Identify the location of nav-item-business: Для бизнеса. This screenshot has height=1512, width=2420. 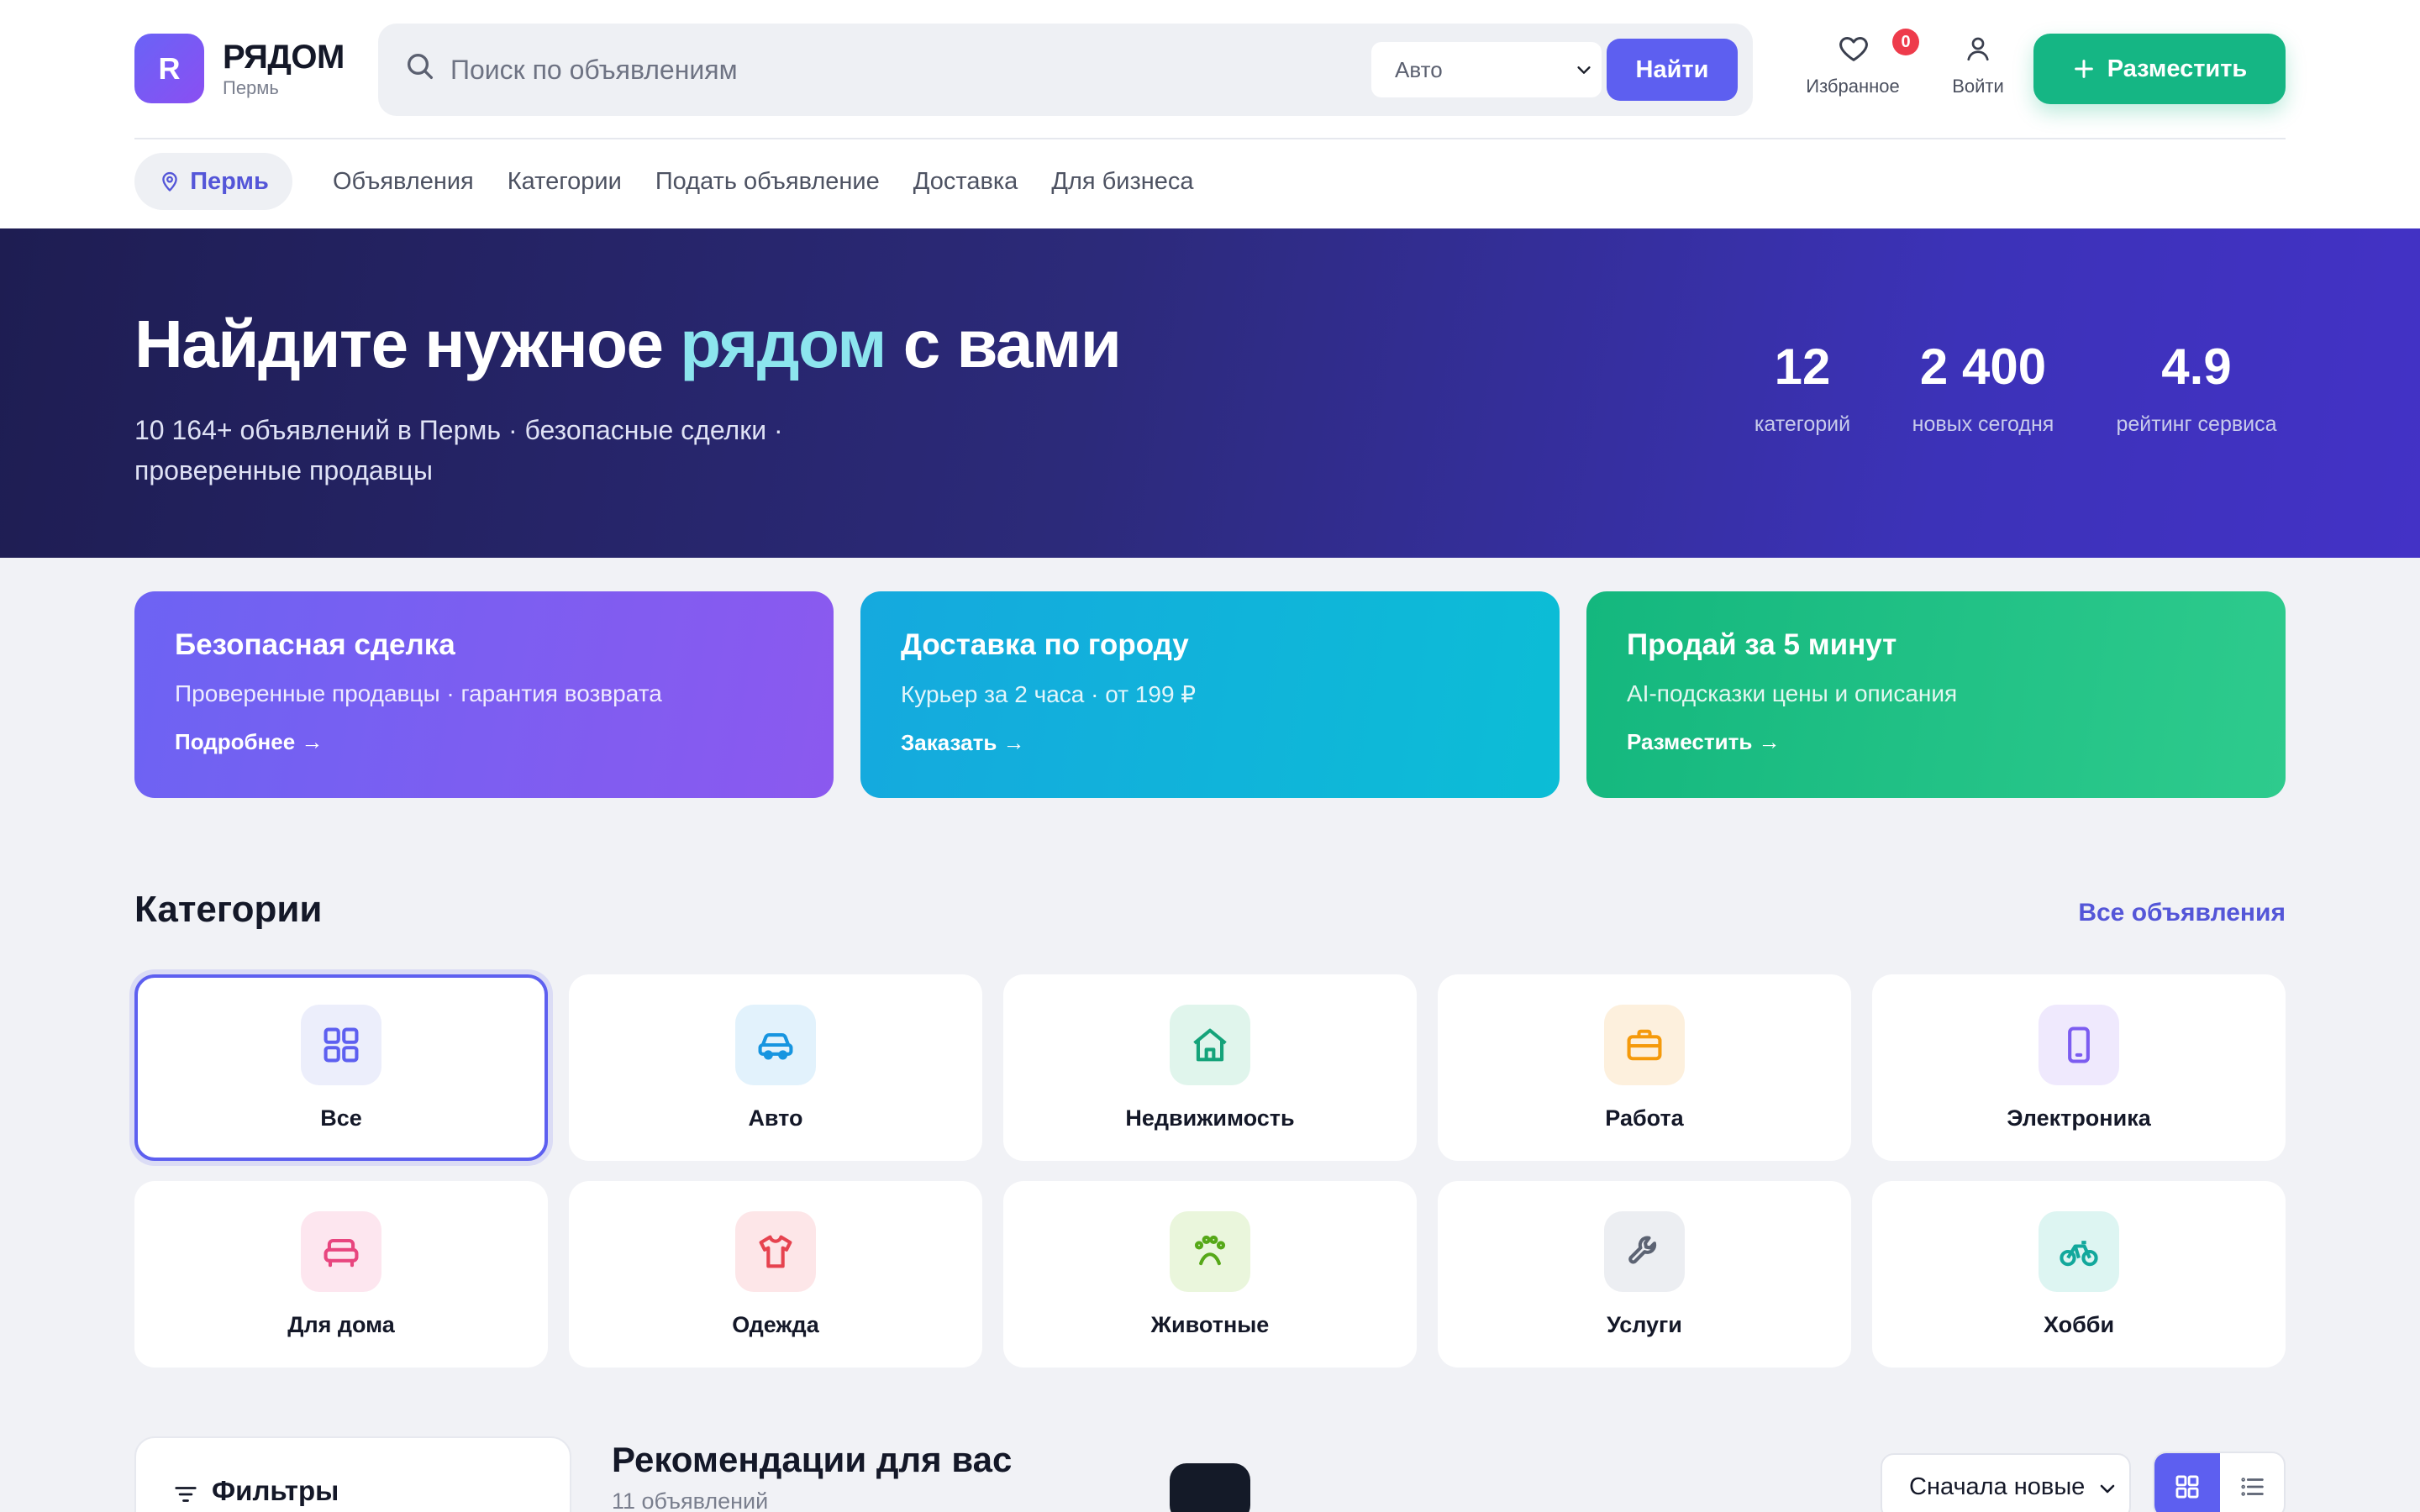
(1122, 182).